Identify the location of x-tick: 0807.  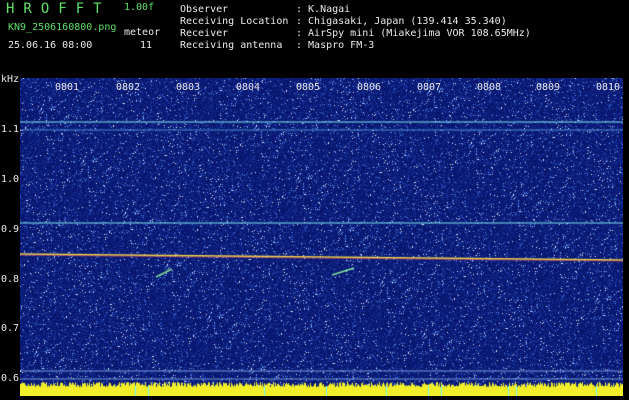
(429, 87).